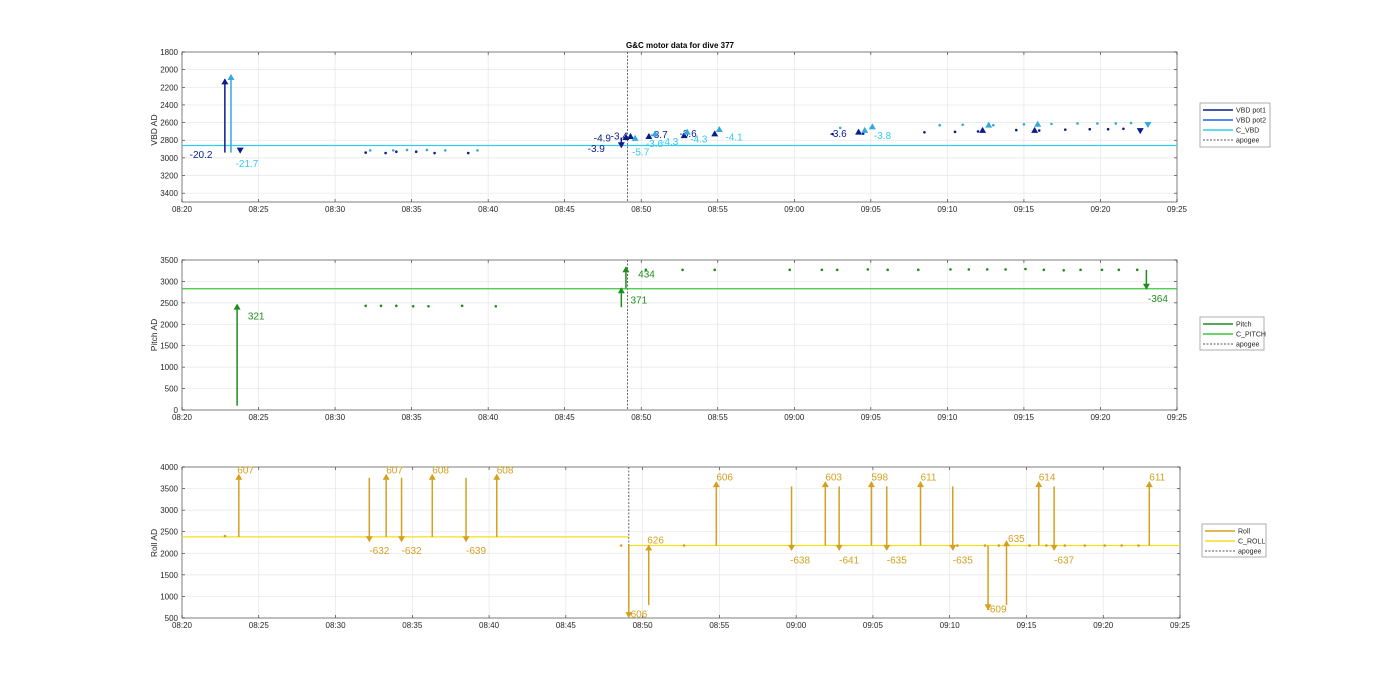 This screenshot has width=1400, height=693. What do you see at coordinates (1047, 477) in the screenshot?
I see `roll-move-label: 614` at bounding box center [1047, 477].